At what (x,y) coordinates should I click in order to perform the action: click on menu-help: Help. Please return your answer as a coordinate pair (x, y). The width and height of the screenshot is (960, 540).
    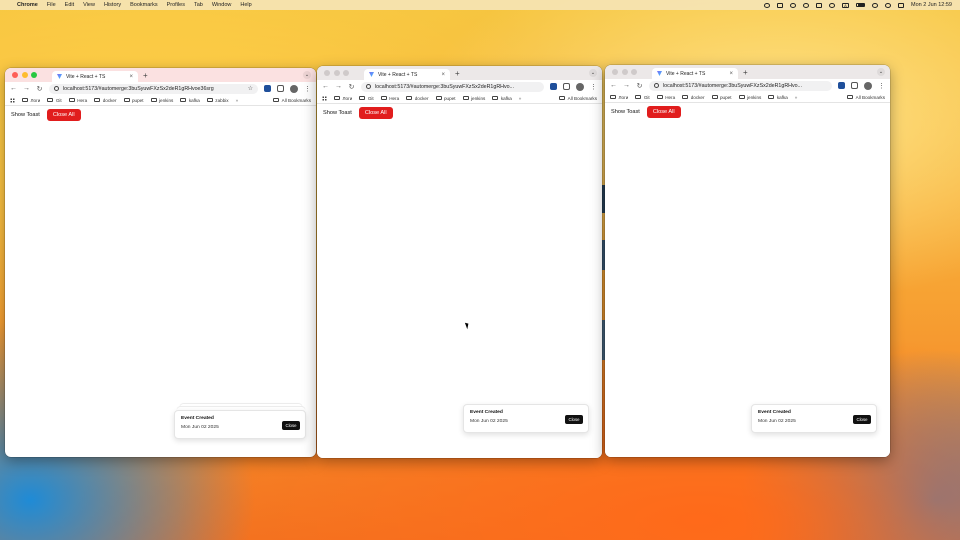
    Looking at the image, I should click on (245, 5).